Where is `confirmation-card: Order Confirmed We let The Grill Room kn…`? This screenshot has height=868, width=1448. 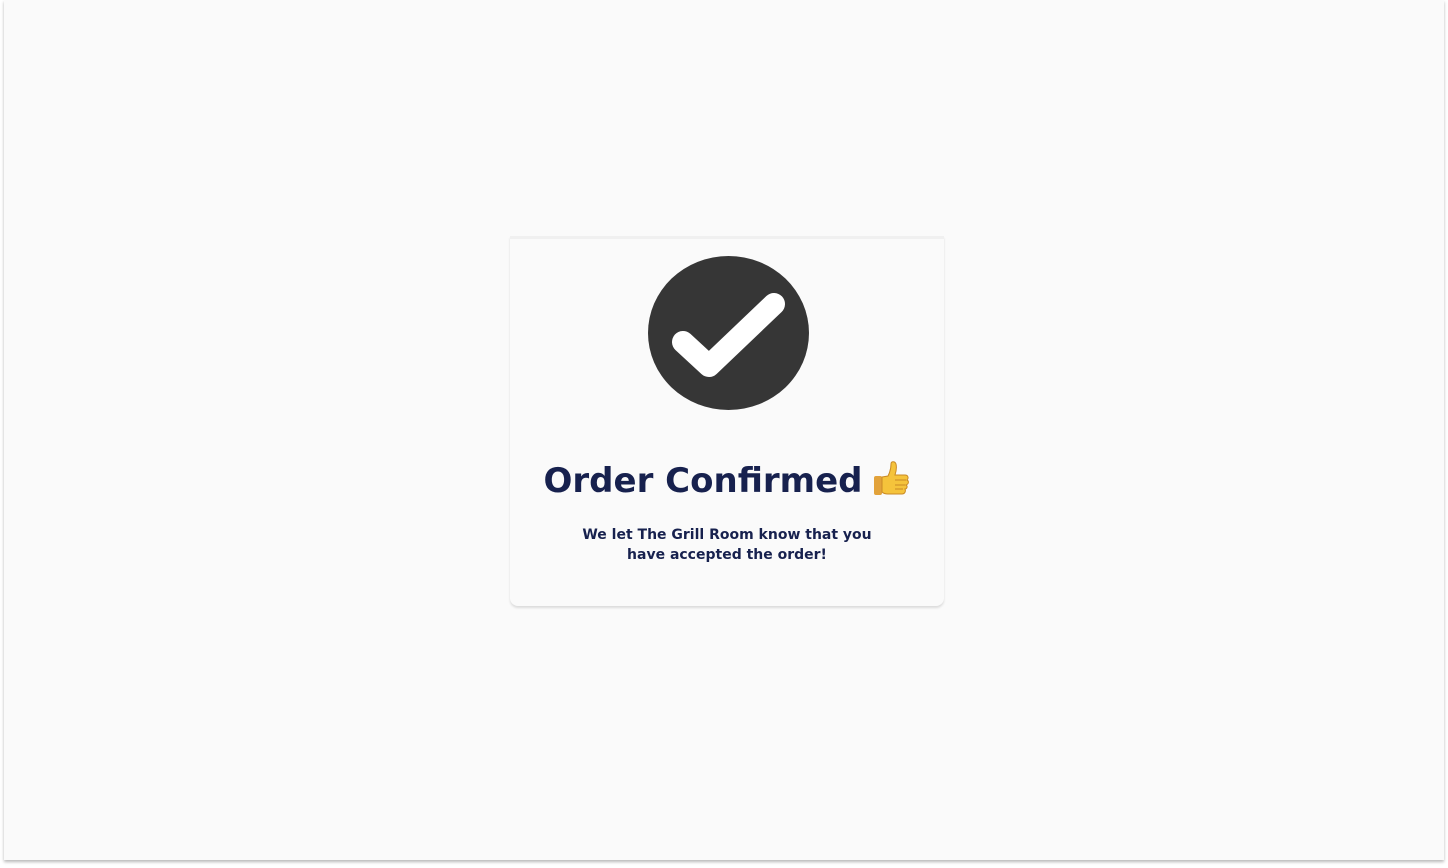 confirmation-card: Order Confirmed We let The Grill Room kn… is located at coordinates (727, 421).